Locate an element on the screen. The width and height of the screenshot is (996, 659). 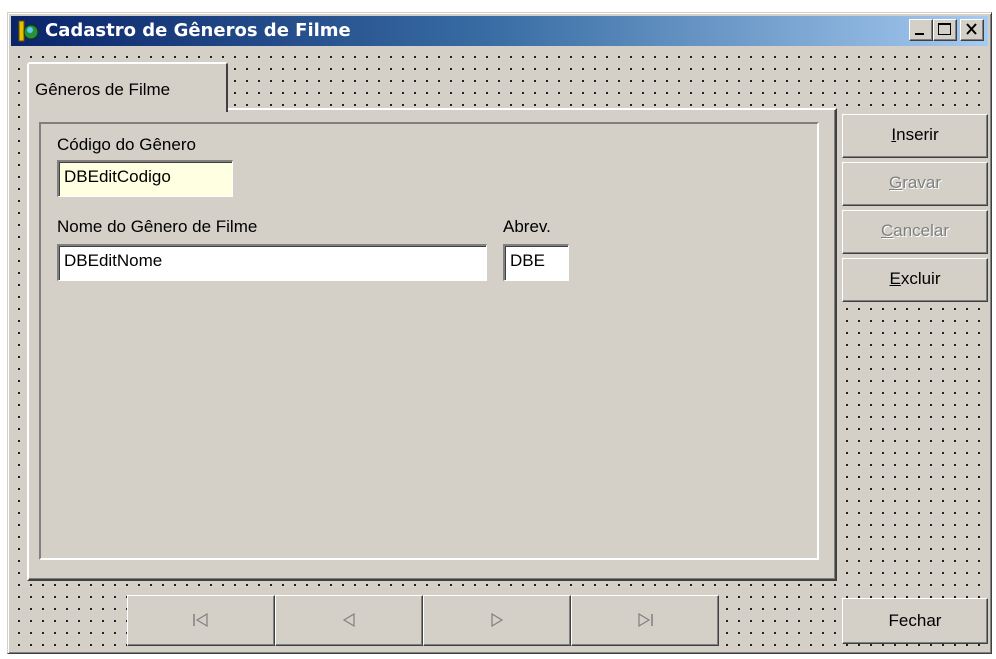
codigo-label: Código do Gênero is located at coordinates (126, 144).